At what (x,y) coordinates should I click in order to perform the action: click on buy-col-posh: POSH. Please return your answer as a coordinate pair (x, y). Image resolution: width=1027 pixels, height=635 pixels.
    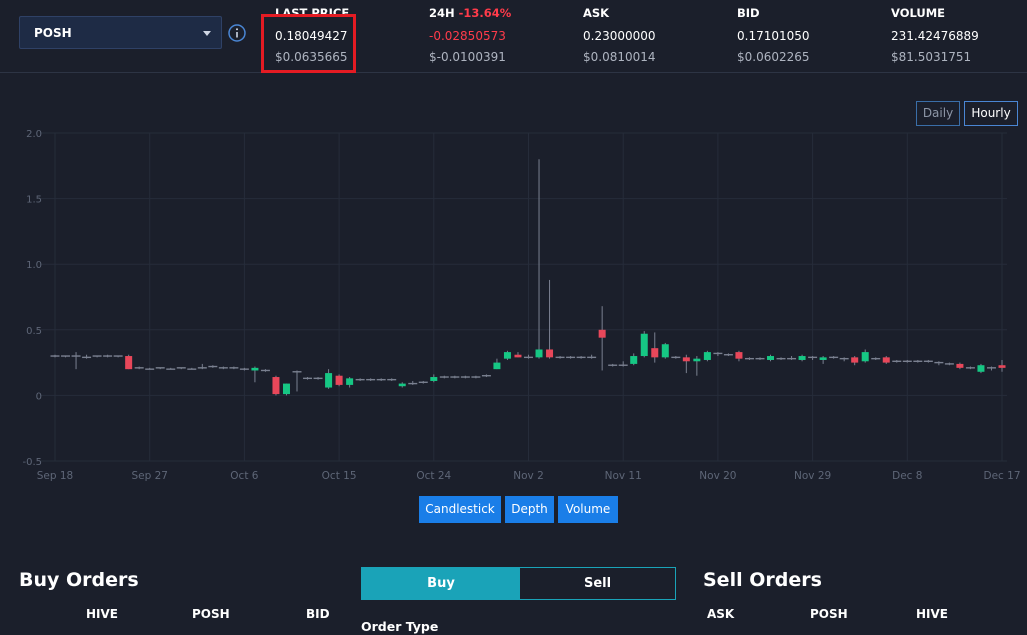
    Looking at the image, I should click on (211, 614).